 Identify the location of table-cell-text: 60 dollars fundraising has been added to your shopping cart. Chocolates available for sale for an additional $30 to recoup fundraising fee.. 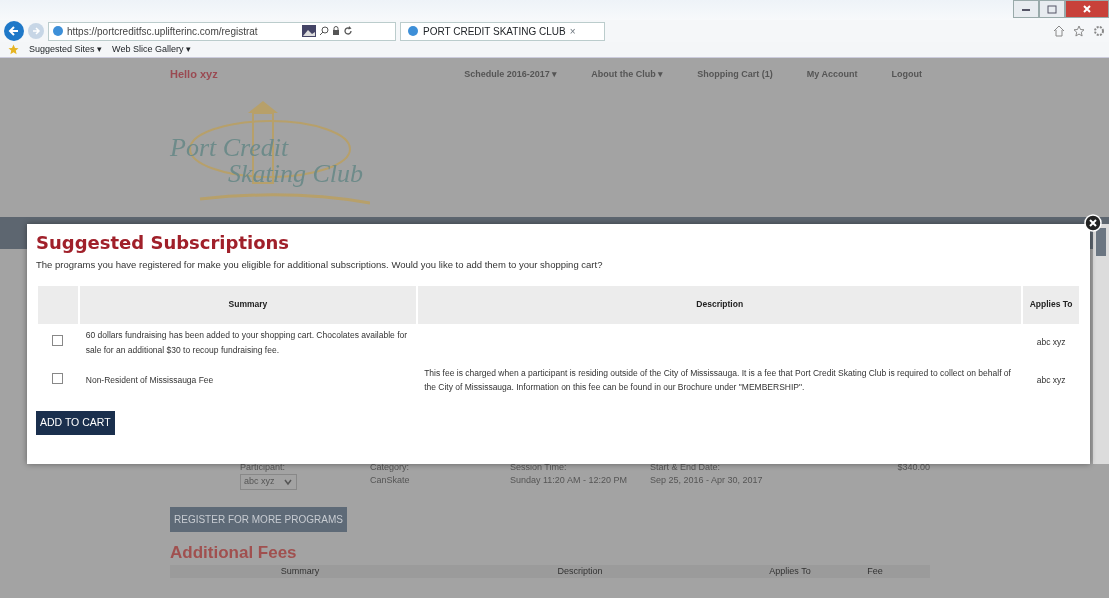
(246, 342).